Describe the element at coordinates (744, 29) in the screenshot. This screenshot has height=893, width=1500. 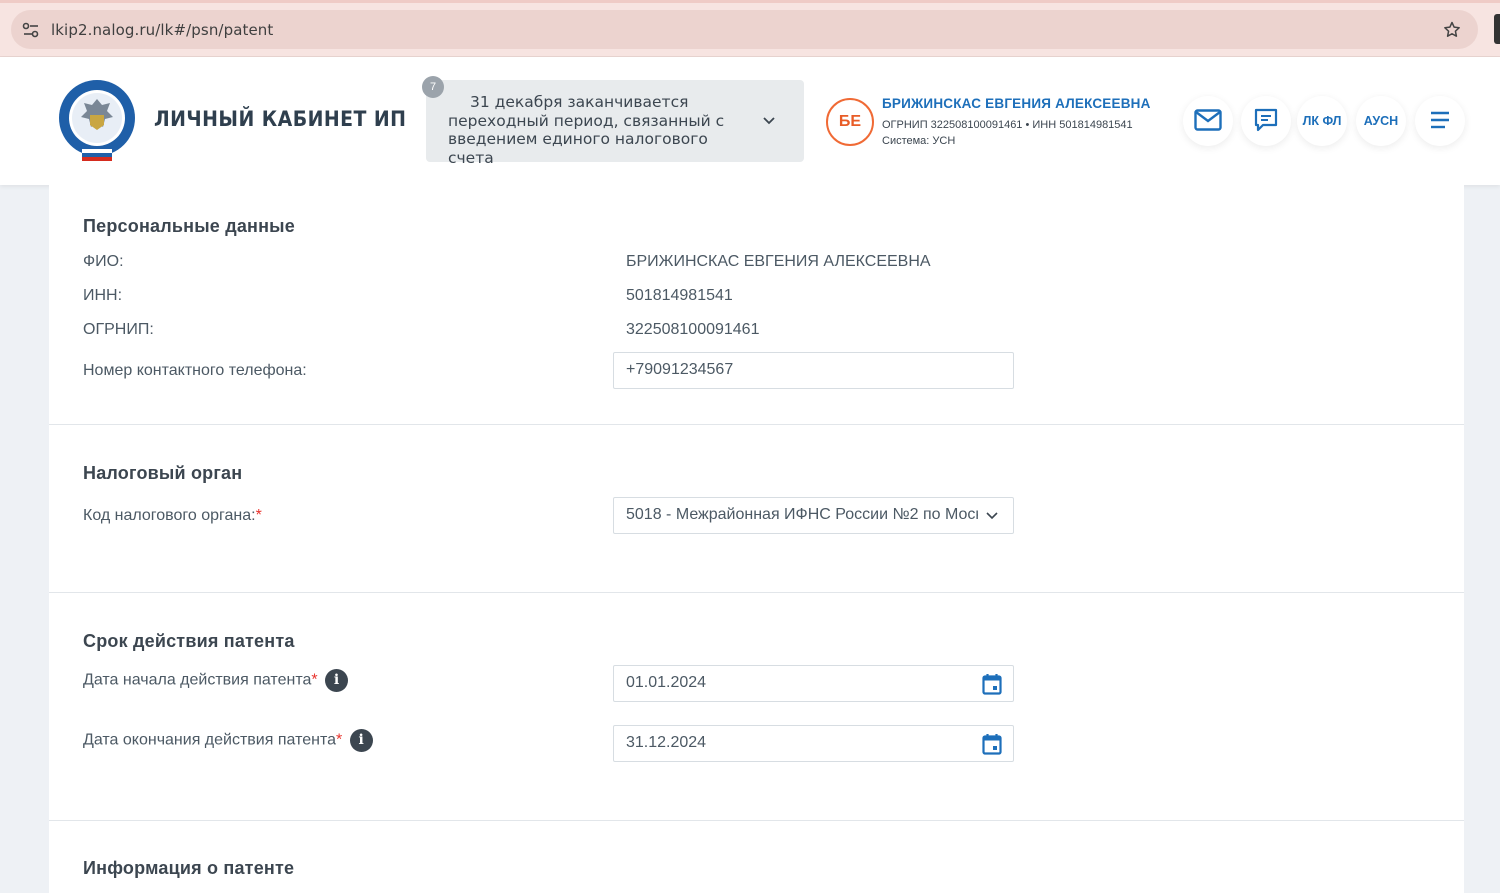
I see `address-bar: lkip2.nalog.ru/lk#/psn/patent` at that location.